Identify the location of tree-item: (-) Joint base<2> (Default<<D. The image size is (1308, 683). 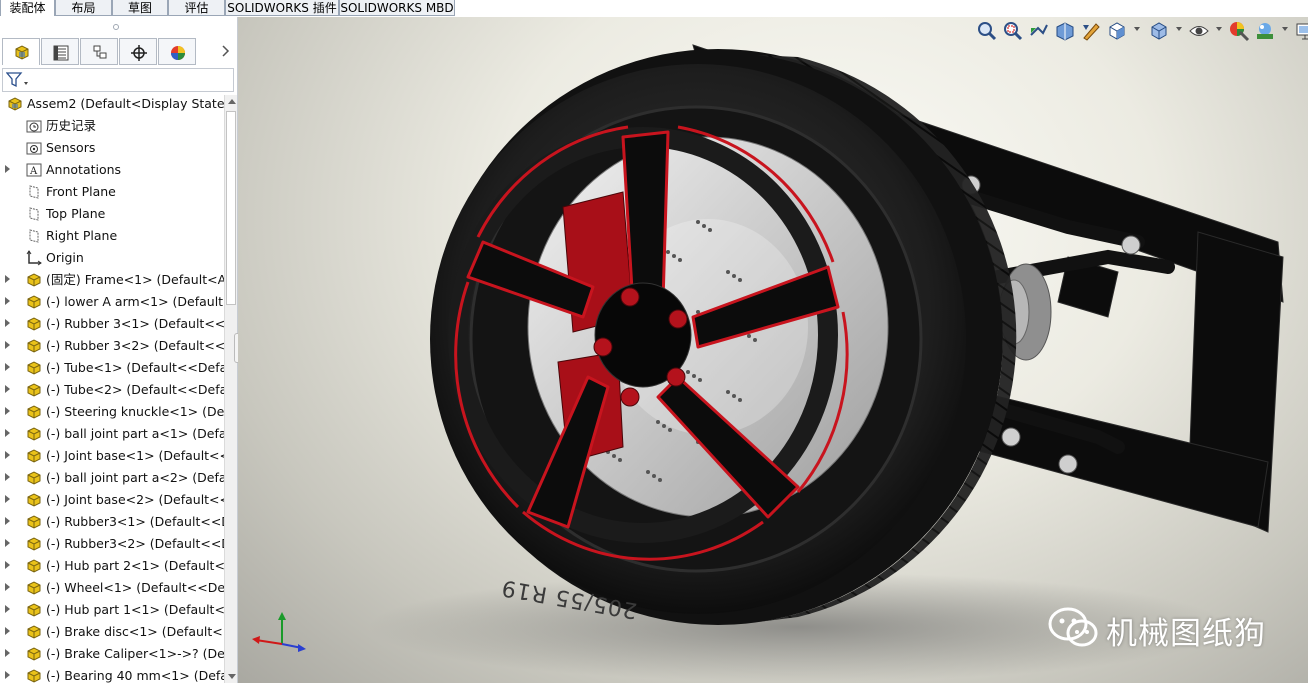
(112, 500).